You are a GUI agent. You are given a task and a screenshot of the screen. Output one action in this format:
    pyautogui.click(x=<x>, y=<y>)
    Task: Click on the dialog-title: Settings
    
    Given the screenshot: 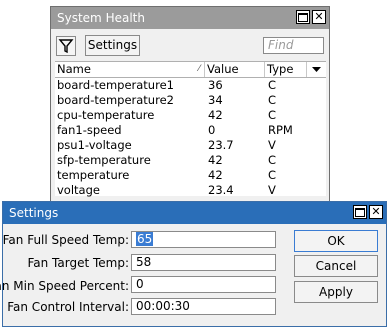 What is the action you would take?
    pyautogui.click(x=34, y=213)
    